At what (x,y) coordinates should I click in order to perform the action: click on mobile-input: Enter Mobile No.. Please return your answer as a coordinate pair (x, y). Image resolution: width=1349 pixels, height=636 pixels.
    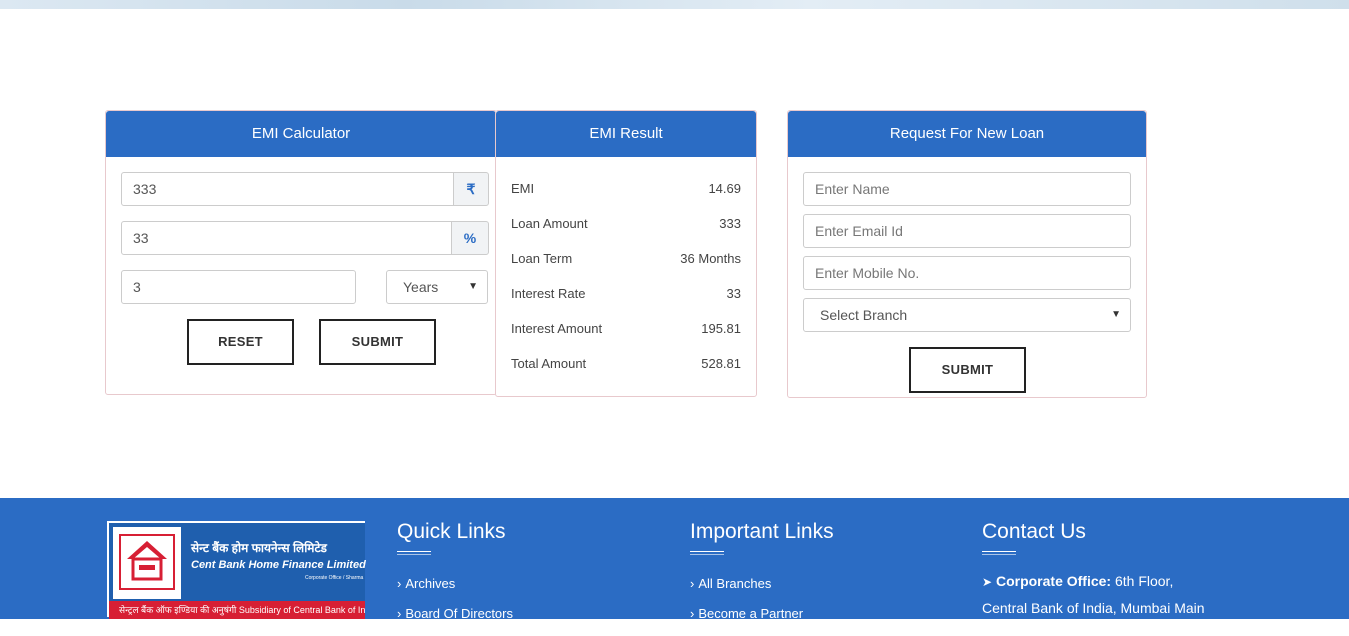
    Looking at the image, I should click on (967, 273).